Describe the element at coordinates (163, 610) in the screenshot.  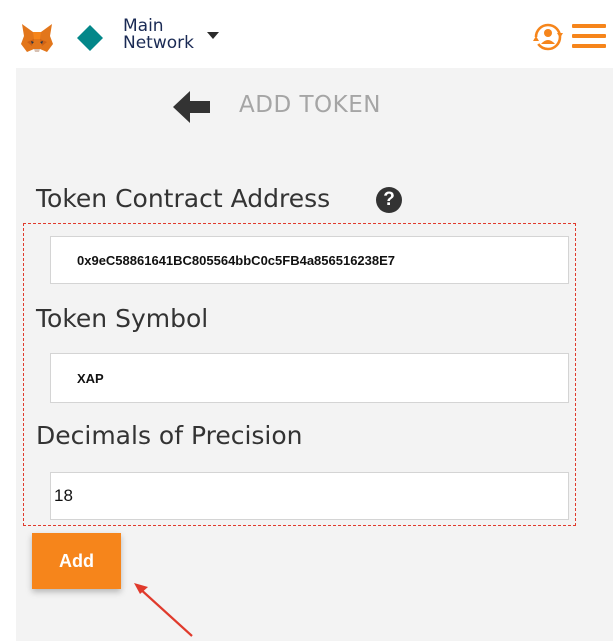
I see `annotation-arrow-icon` at that location.